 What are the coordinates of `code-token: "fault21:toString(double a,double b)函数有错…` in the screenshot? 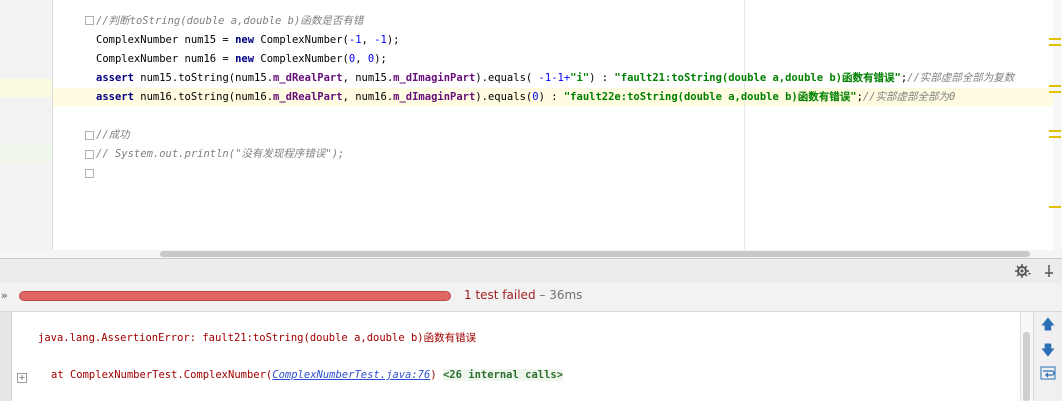 It's located at (757, 78).